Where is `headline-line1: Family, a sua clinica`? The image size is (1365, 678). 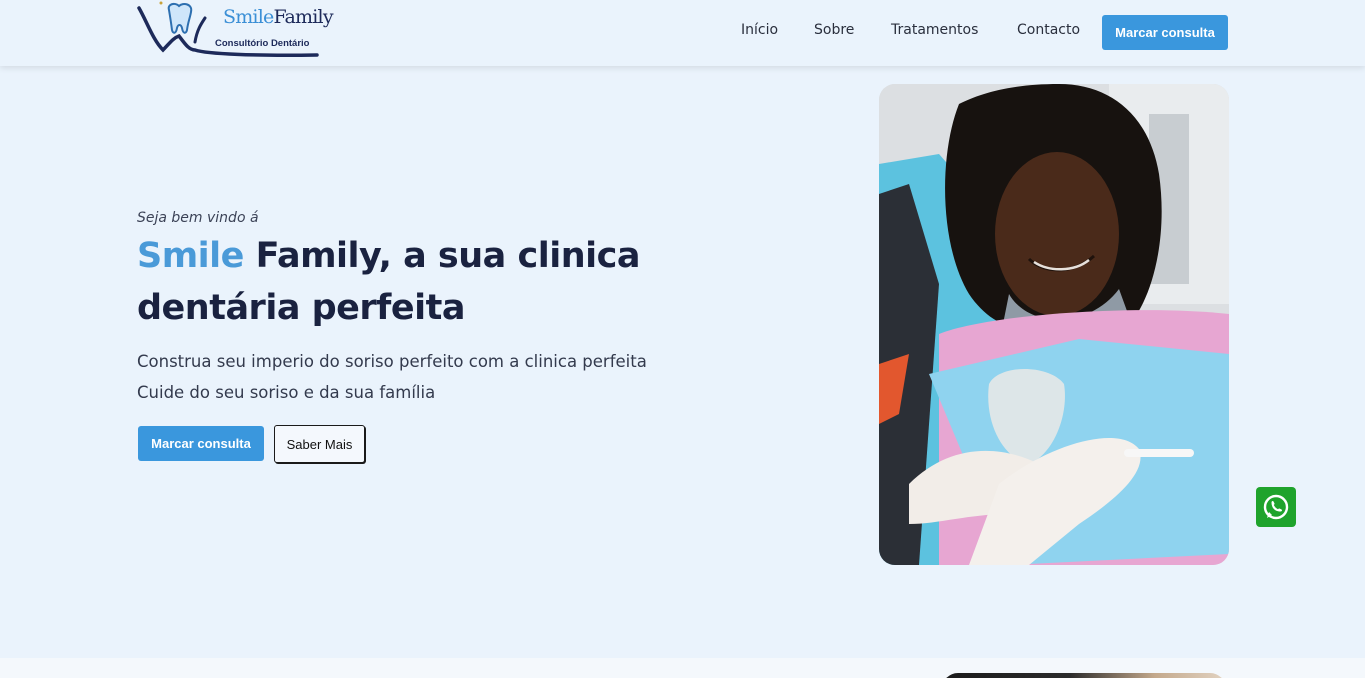
headline-line1: Family, a sua clinica is located at coordinates (448, 256).